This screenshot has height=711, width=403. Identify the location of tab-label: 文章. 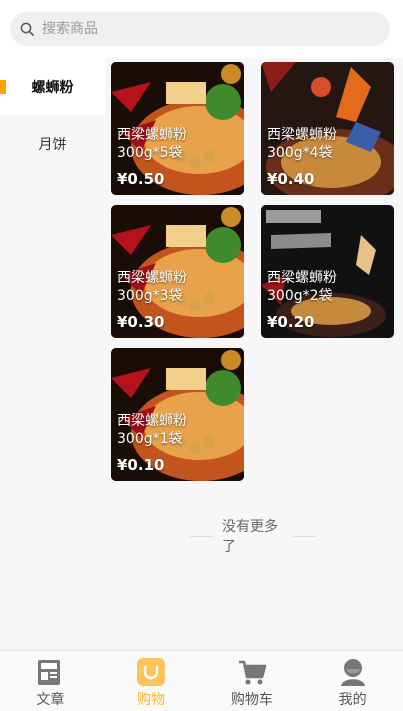
(50, 700).